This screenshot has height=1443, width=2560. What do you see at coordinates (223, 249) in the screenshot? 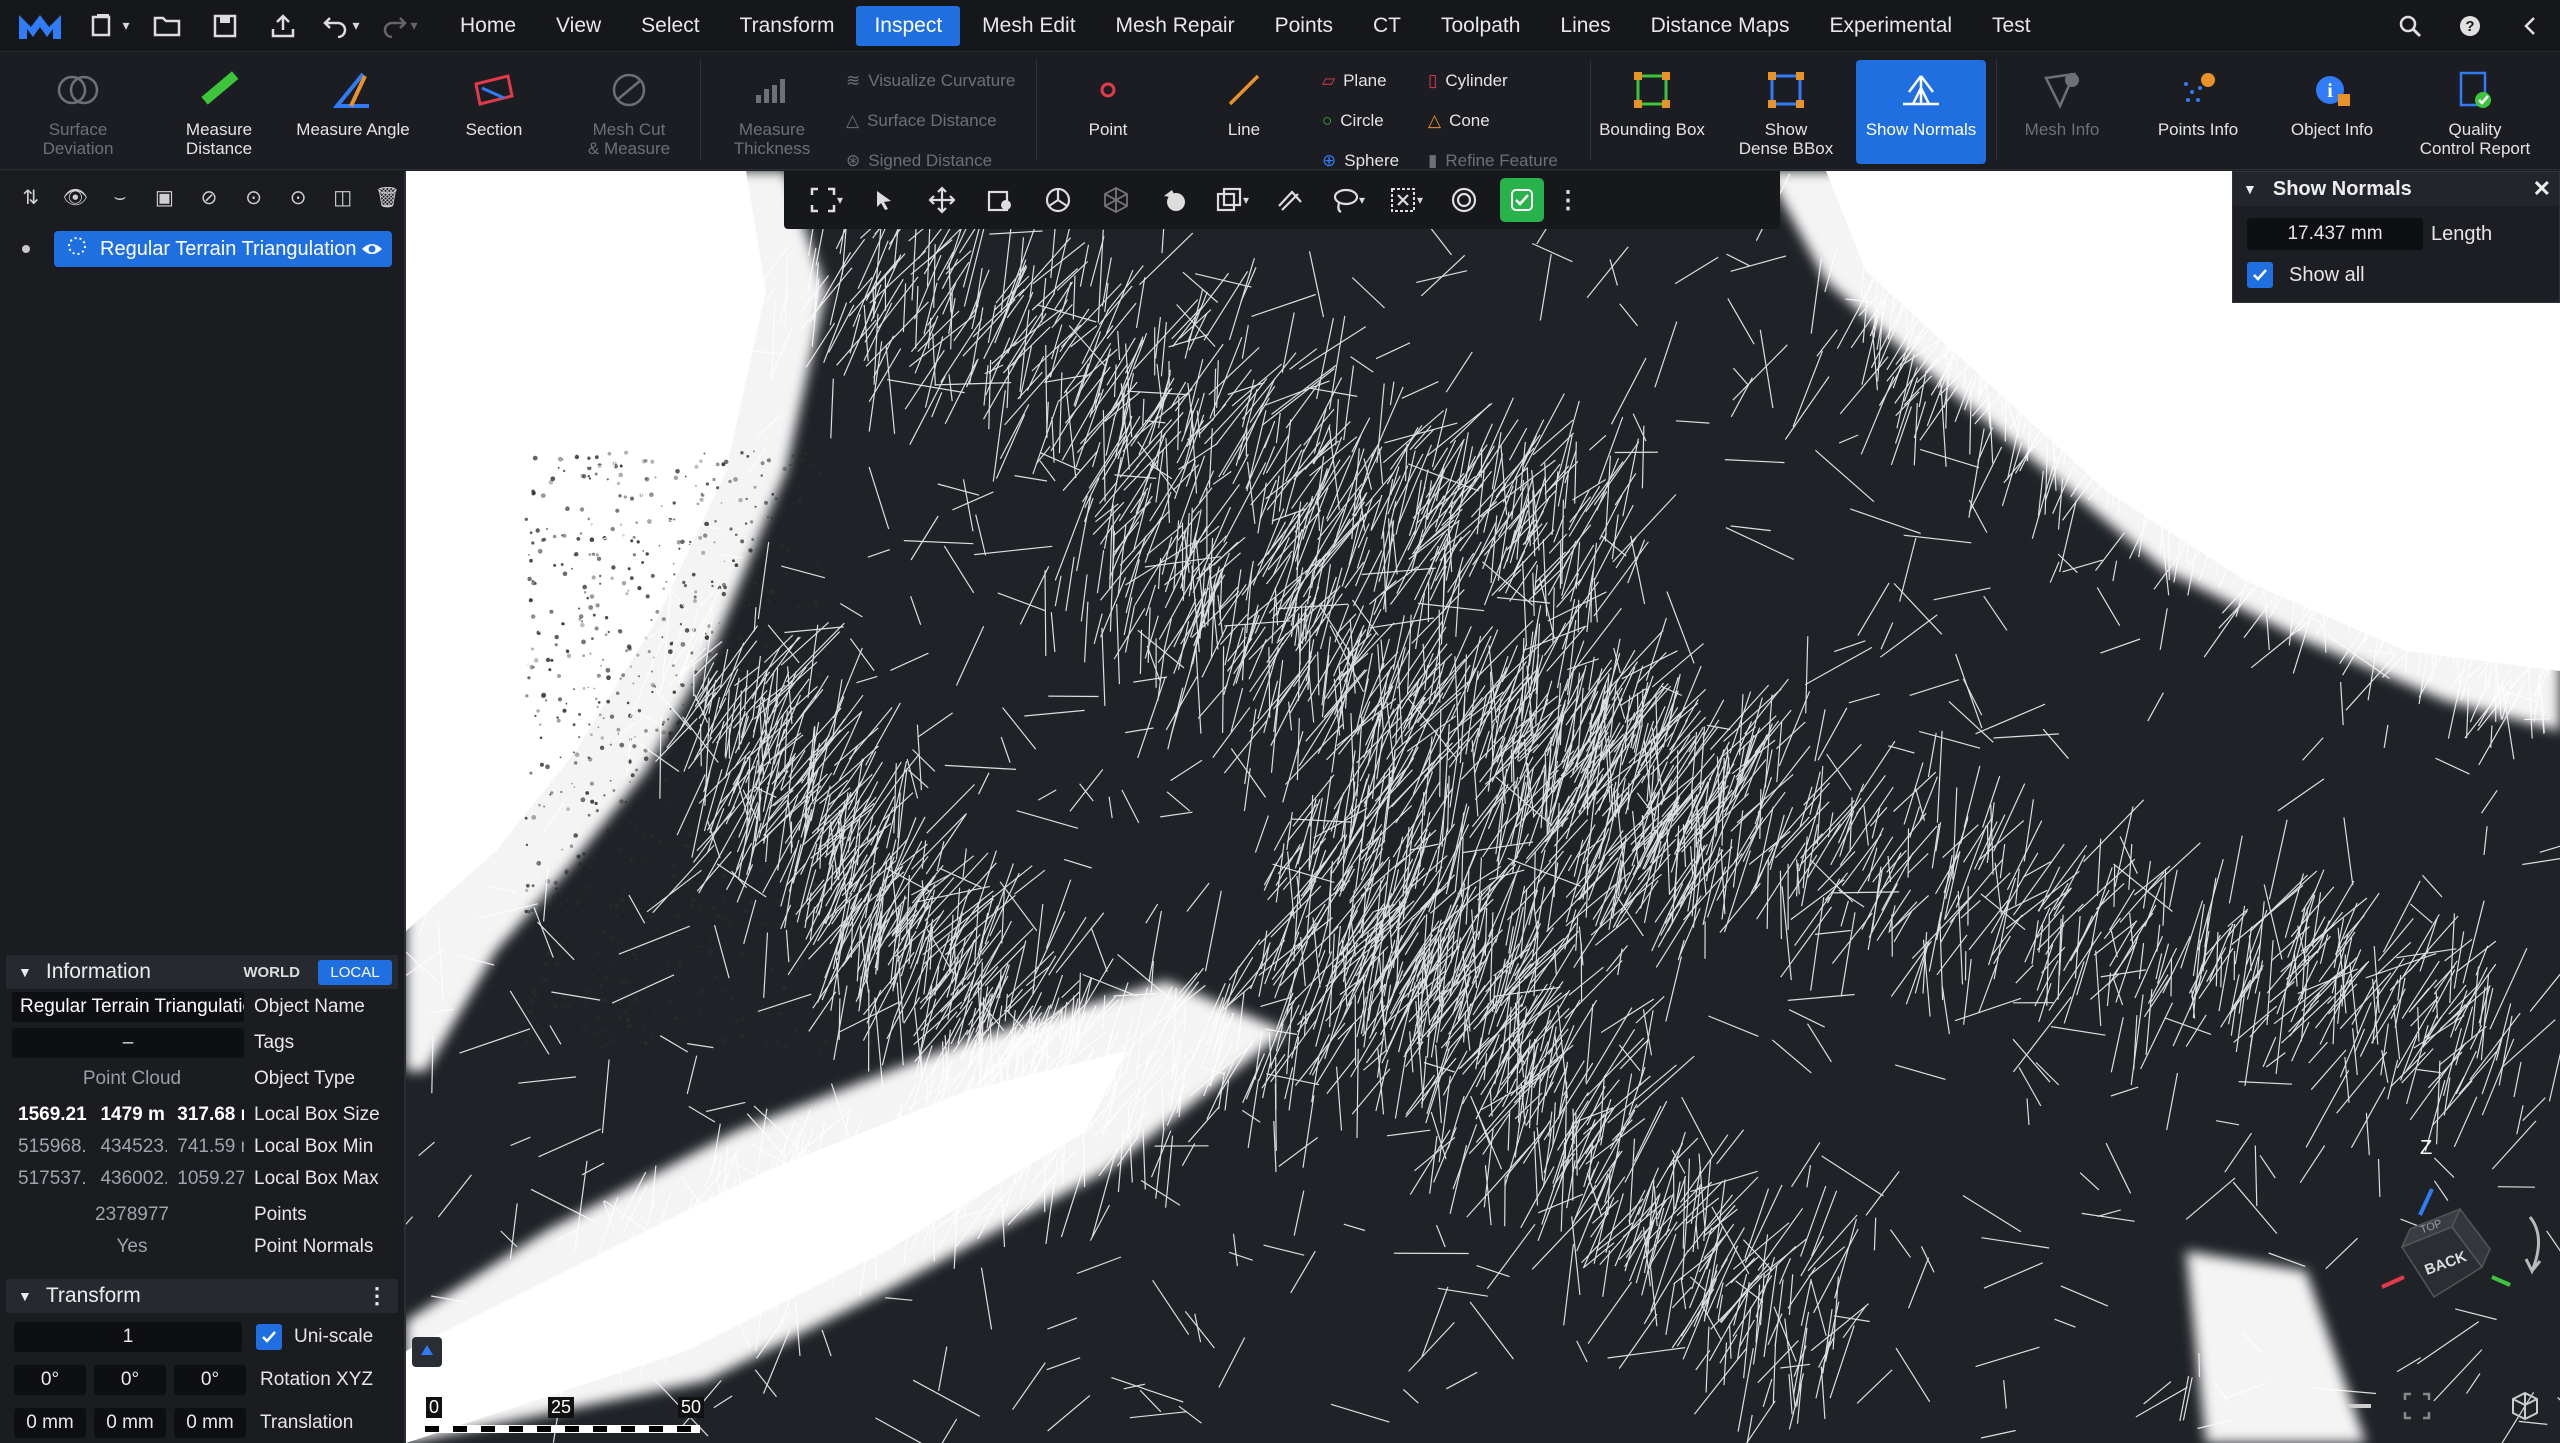
I see `tree-item-pill: Regular Terrain Triangulation` at bounding box center [223, 249].